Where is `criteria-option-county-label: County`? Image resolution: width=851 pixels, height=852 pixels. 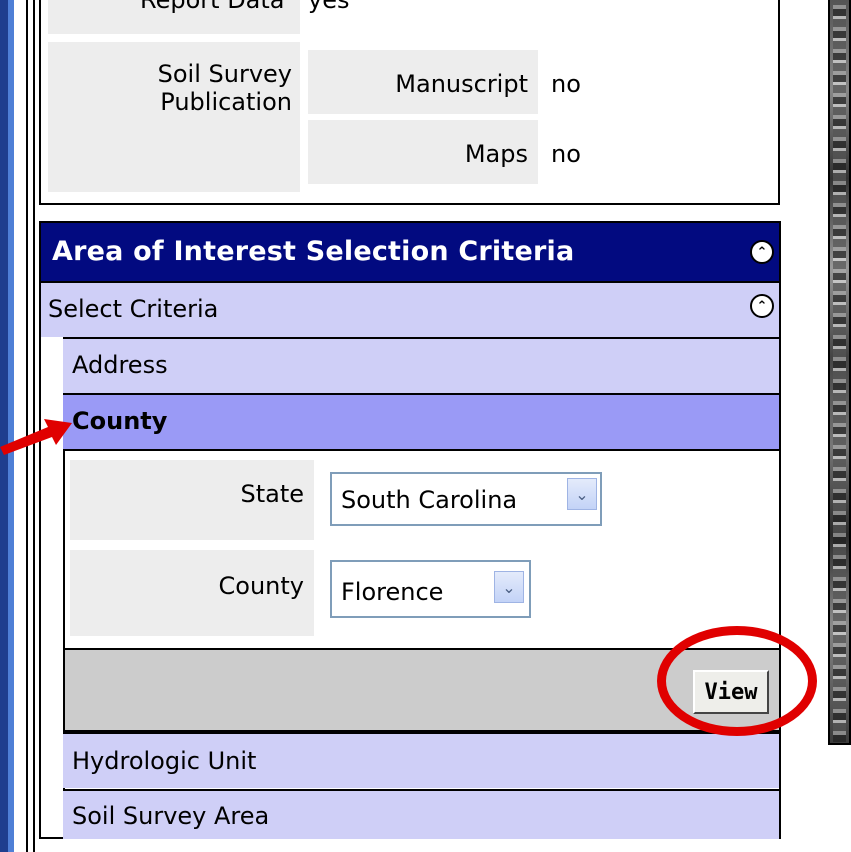
criteria-option-county-label: County is located at coordinates (120, 421).